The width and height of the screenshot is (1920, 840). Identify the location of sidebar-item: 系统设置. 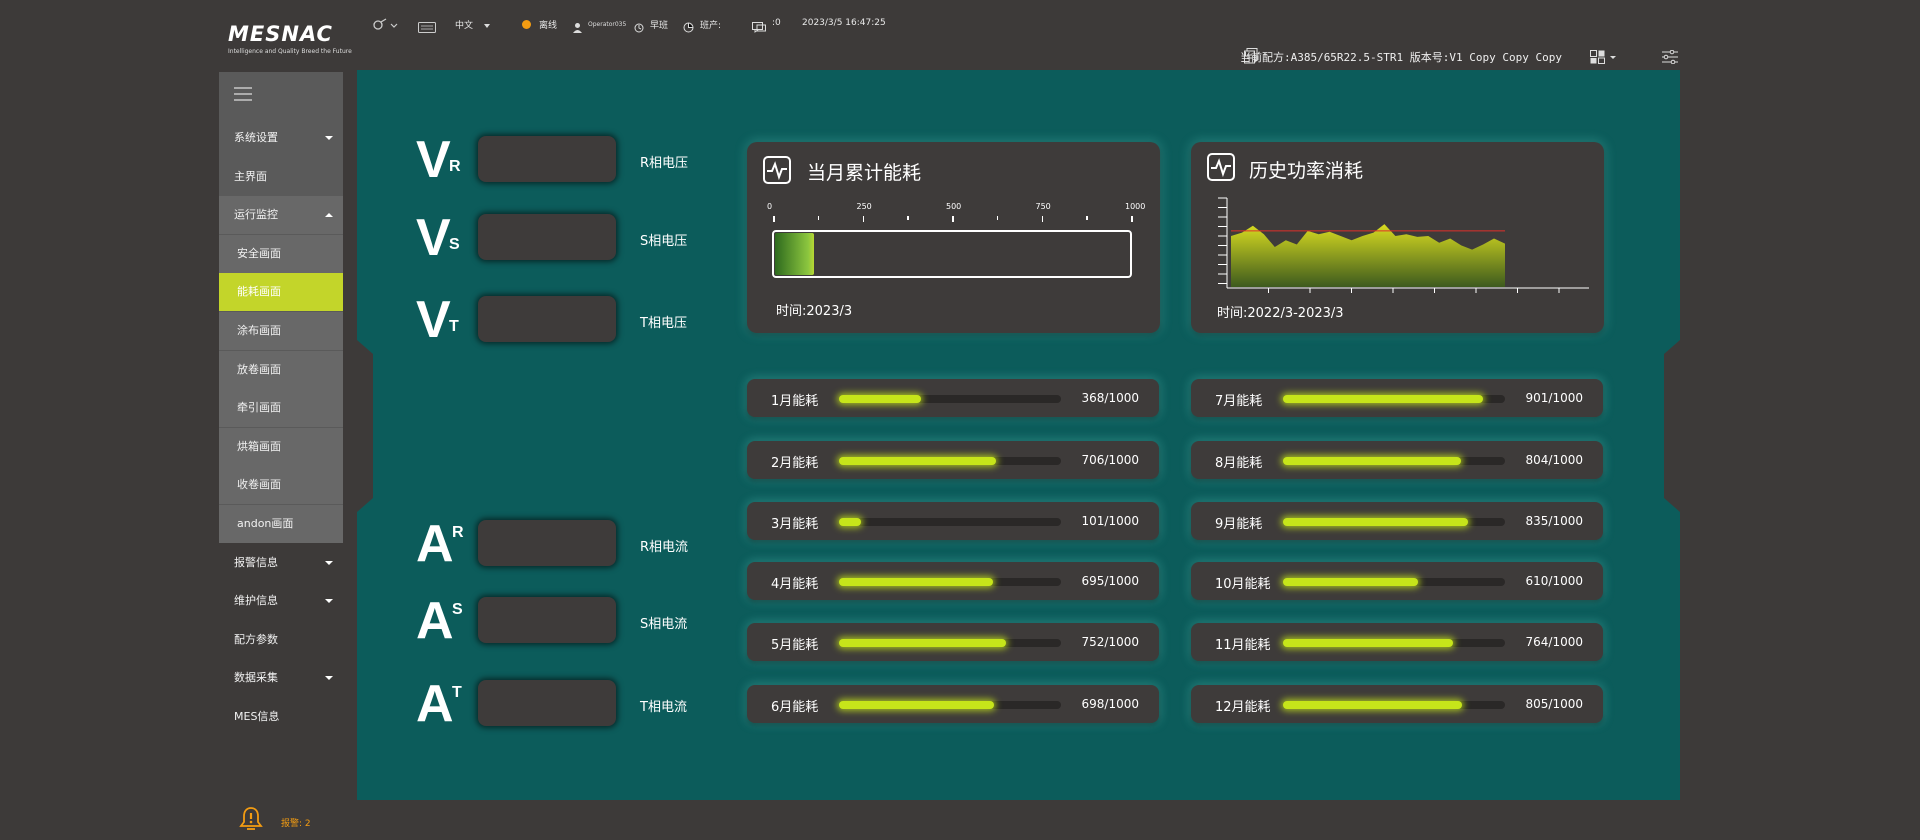
(281, 138).